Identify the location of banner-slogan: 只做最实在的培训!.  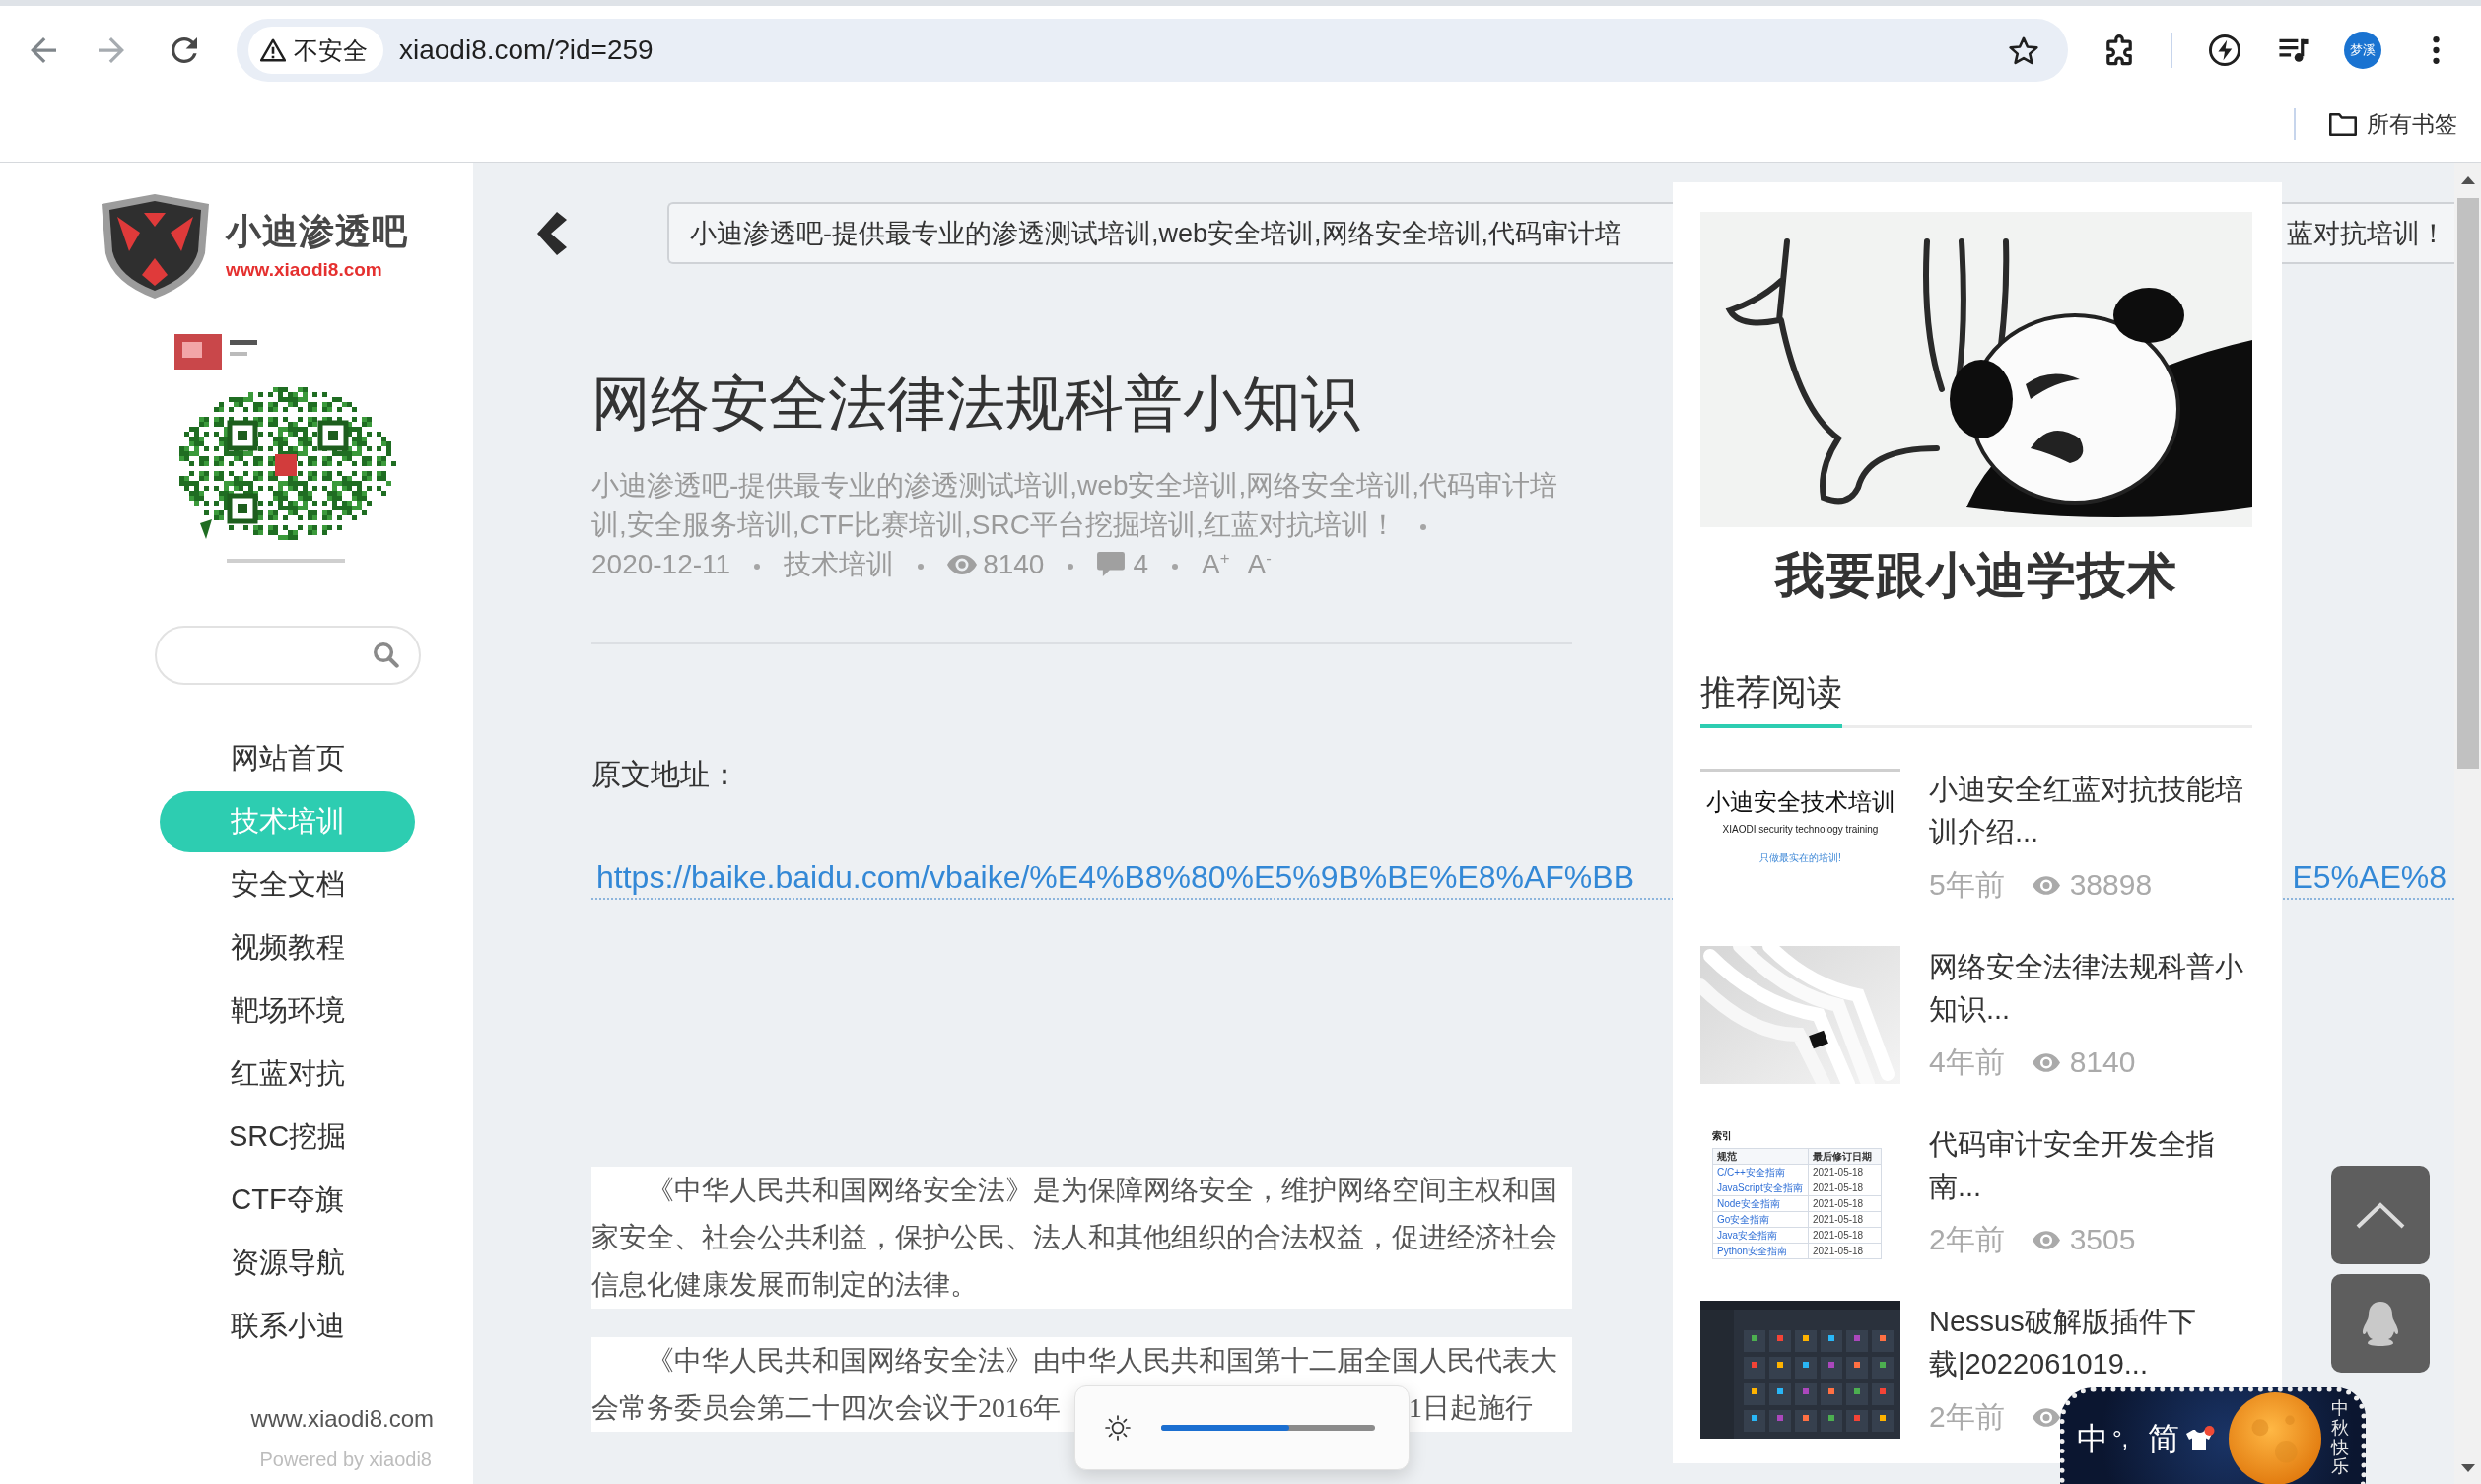
(1800, 857).